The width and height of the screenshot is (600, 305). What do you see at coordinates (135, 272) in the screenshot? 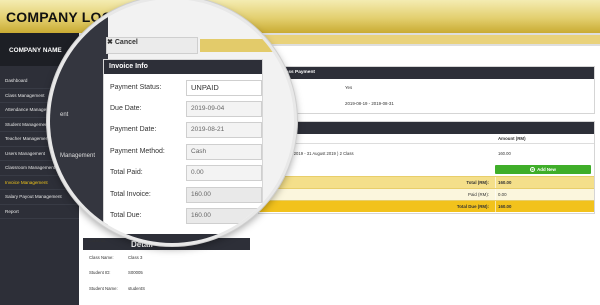
I see `student-id-value: S00005` at bounding box center [135, 272].